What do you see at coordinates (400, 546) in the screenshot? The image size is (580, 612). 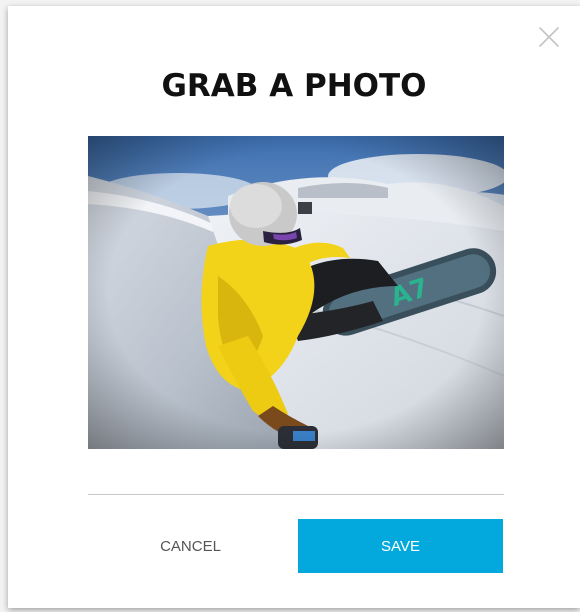 I see `save-button: SAVE` at bounding box center [400, 546].